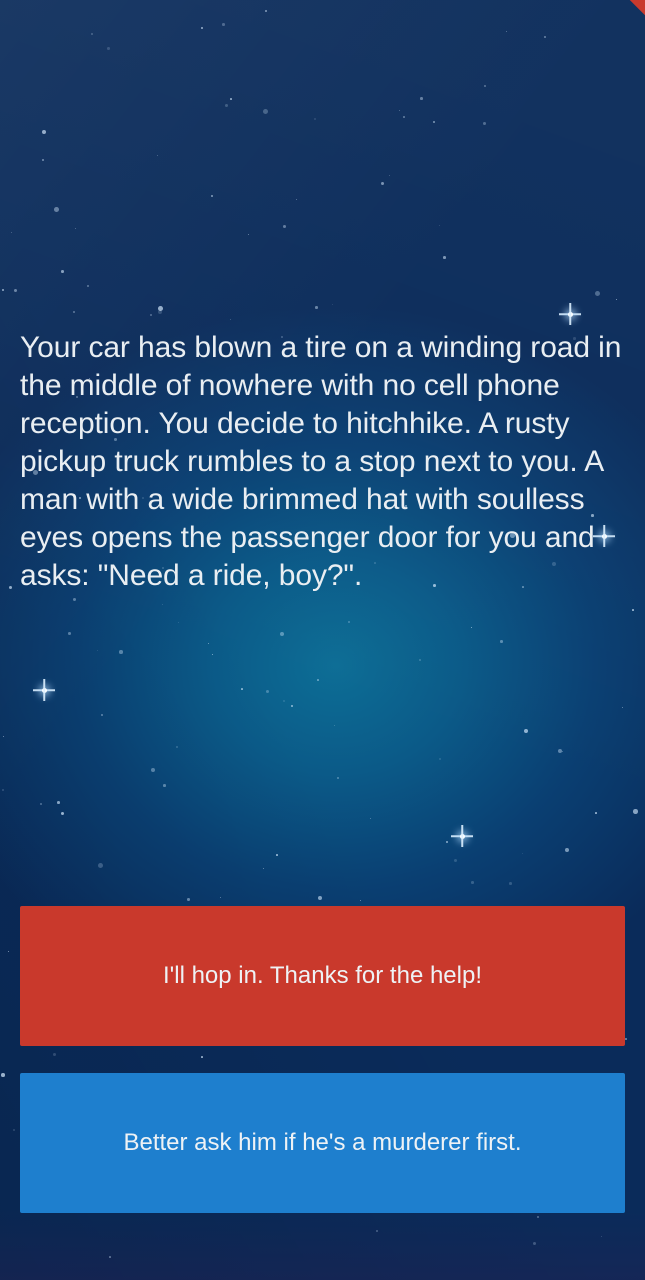  Describe the element at coordinates (322, 1143) in the screenshot. I see `choice-button-ask-murderer: Better ask him if he's a murderer first.` at that location.